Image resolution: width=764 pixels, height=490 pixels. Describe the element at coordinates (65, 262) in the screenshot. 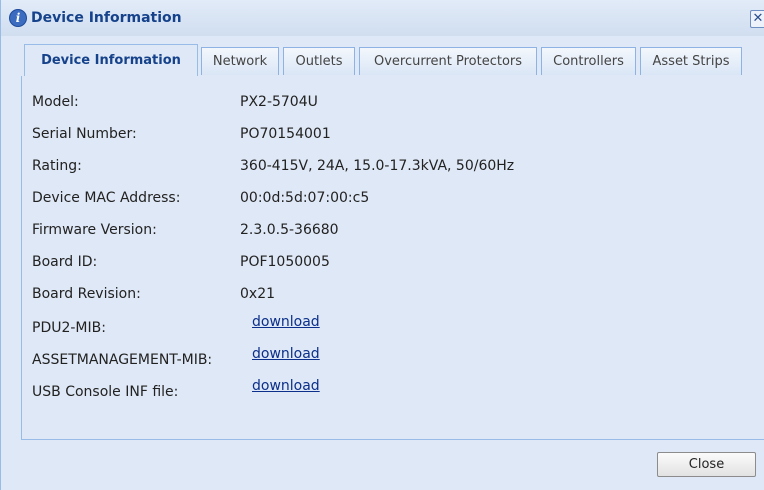

I see `detail-label: Board ID:` at that location.